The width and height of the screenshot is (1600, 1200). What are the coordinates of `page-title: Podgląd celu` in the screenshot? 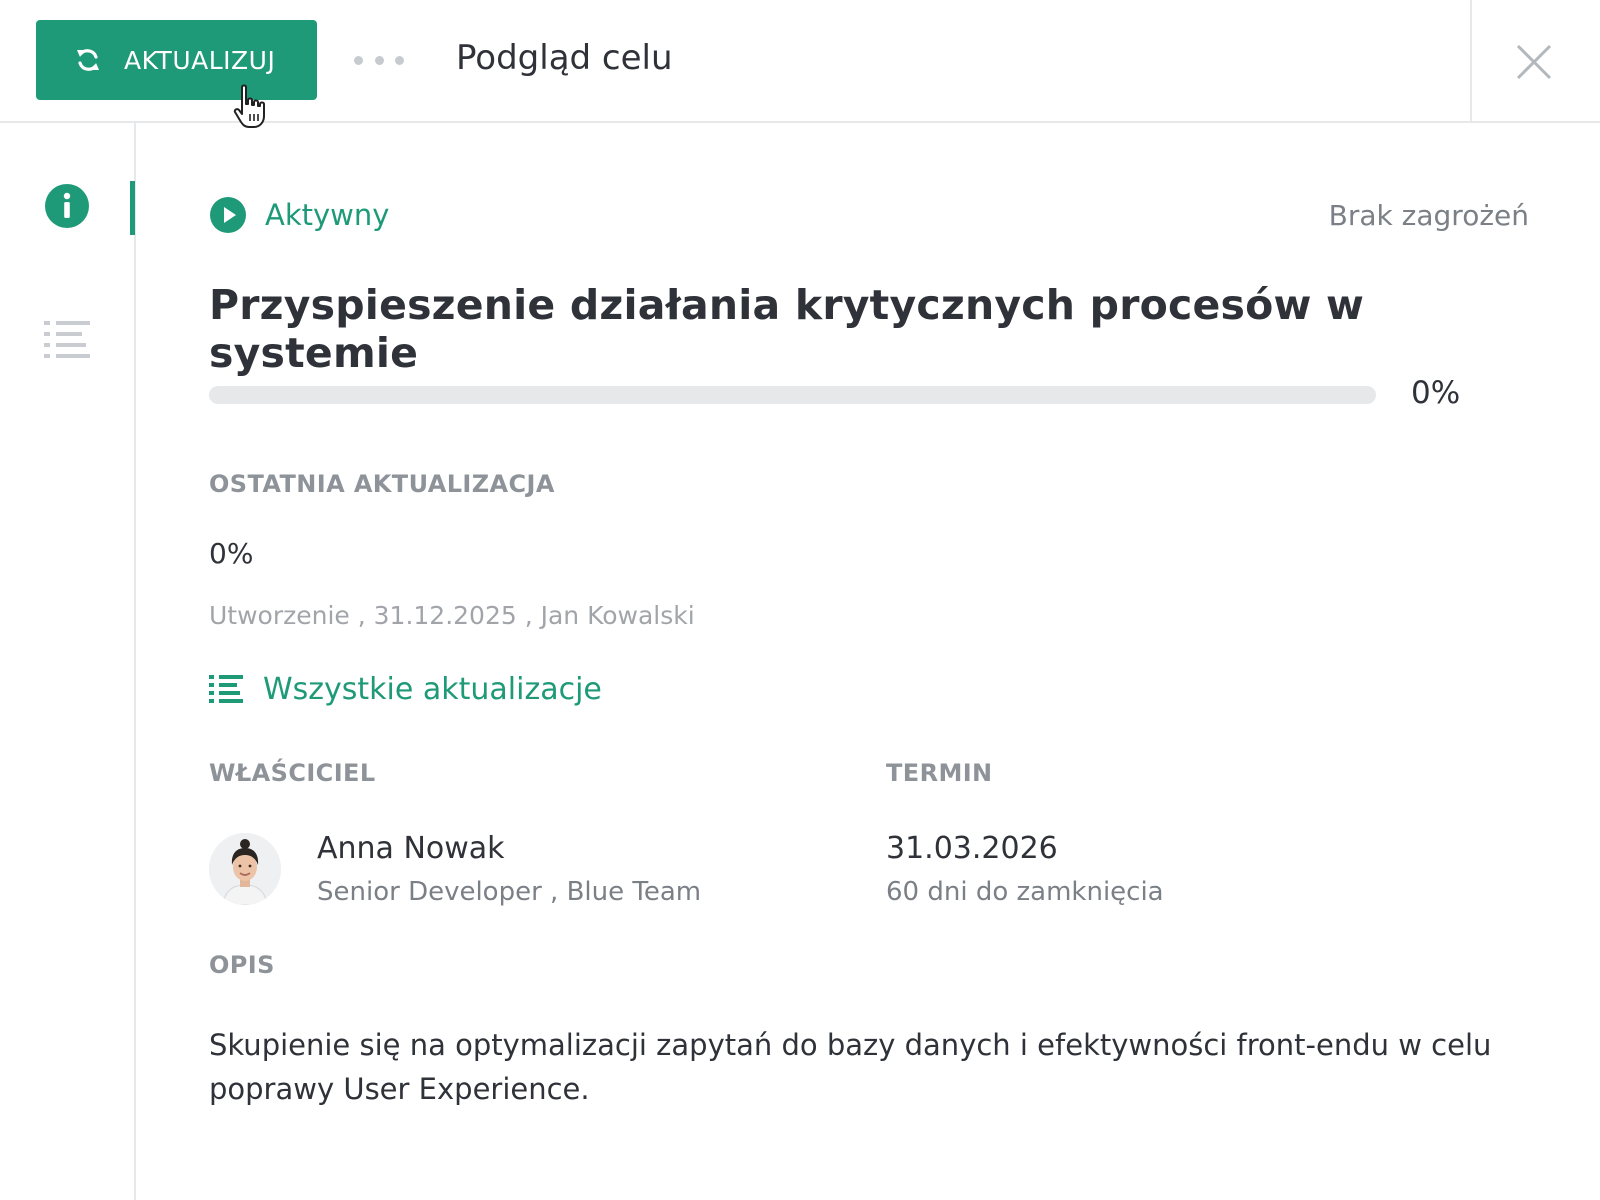 It's located at (564, 58).